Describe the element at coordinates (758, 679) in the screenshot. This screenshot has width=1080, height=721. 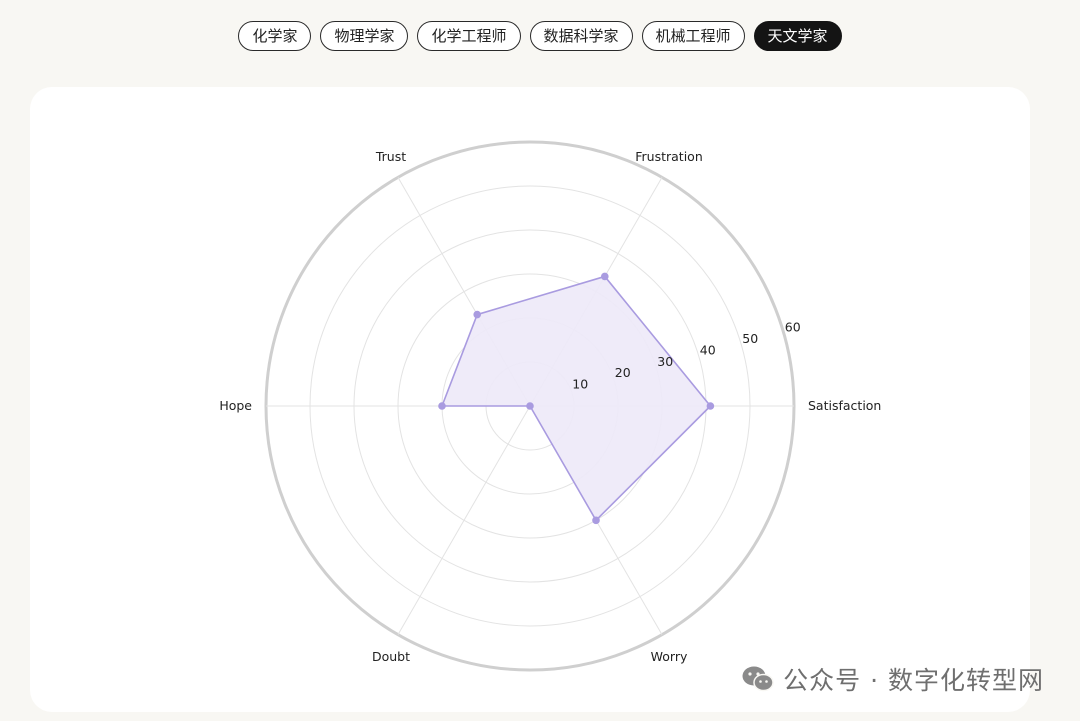
I see `wechat-icon` at that location.